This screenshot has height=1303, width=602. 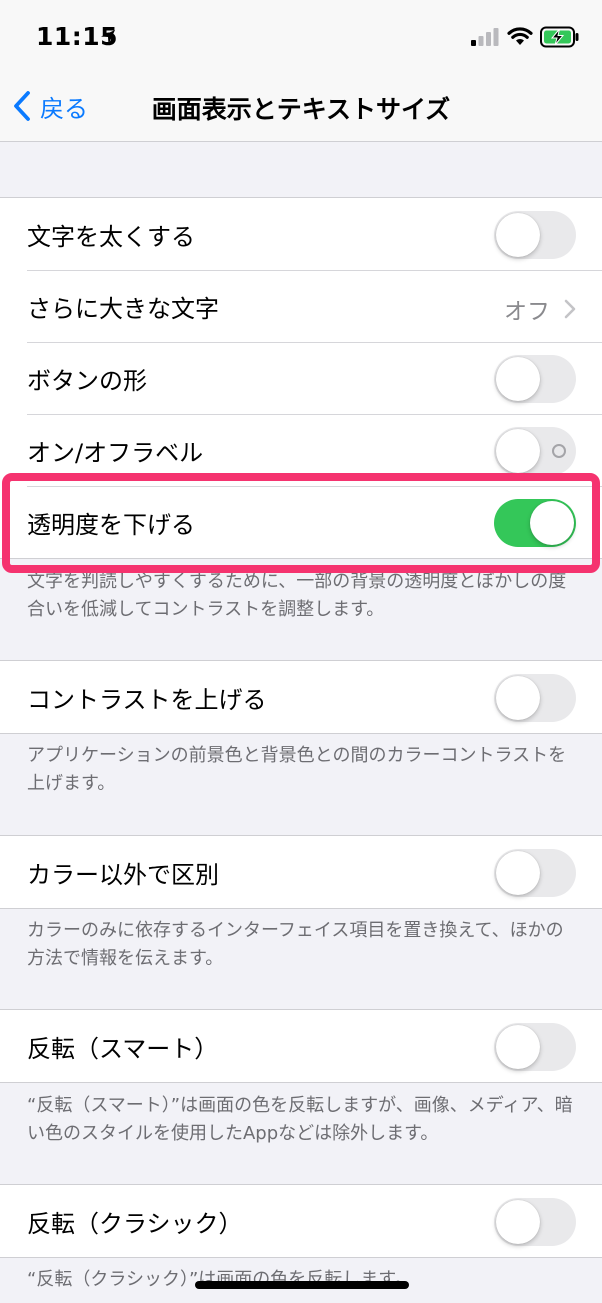 What do you see at coordinates (87, 380) in the screenshot?
I see `button-shapes-label: ボタンの形` at bounding box center [87, 380].